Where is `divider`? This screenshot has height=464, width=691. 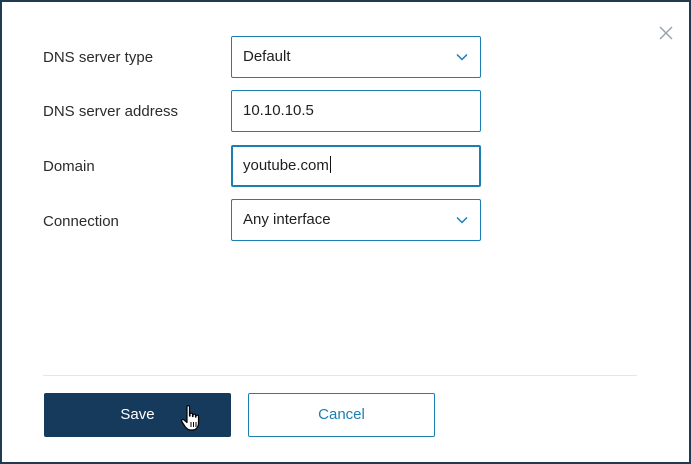
divider is located at coordinates (340, 375).